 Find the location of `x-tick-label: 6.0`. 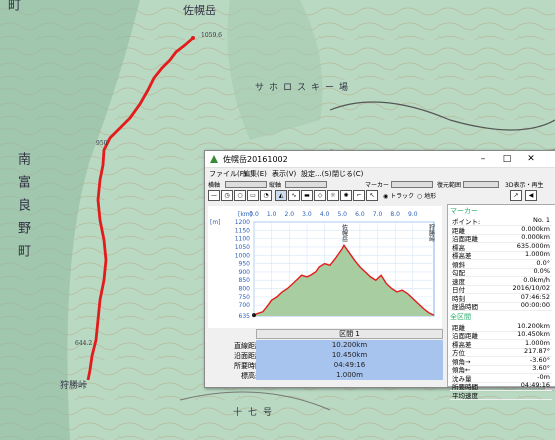

x-tick-label: 6.0 is located at coordinates (360, 214).